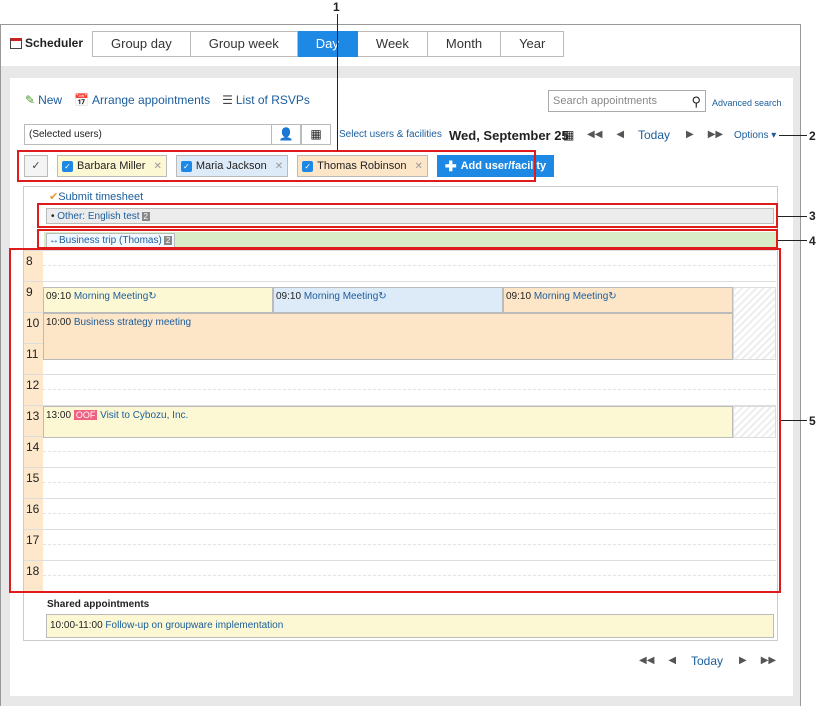 The height and width of the screenshot is (706, 817). I want to click on bottom-nav-back: ◀◀ ◀, so click(657, 660).